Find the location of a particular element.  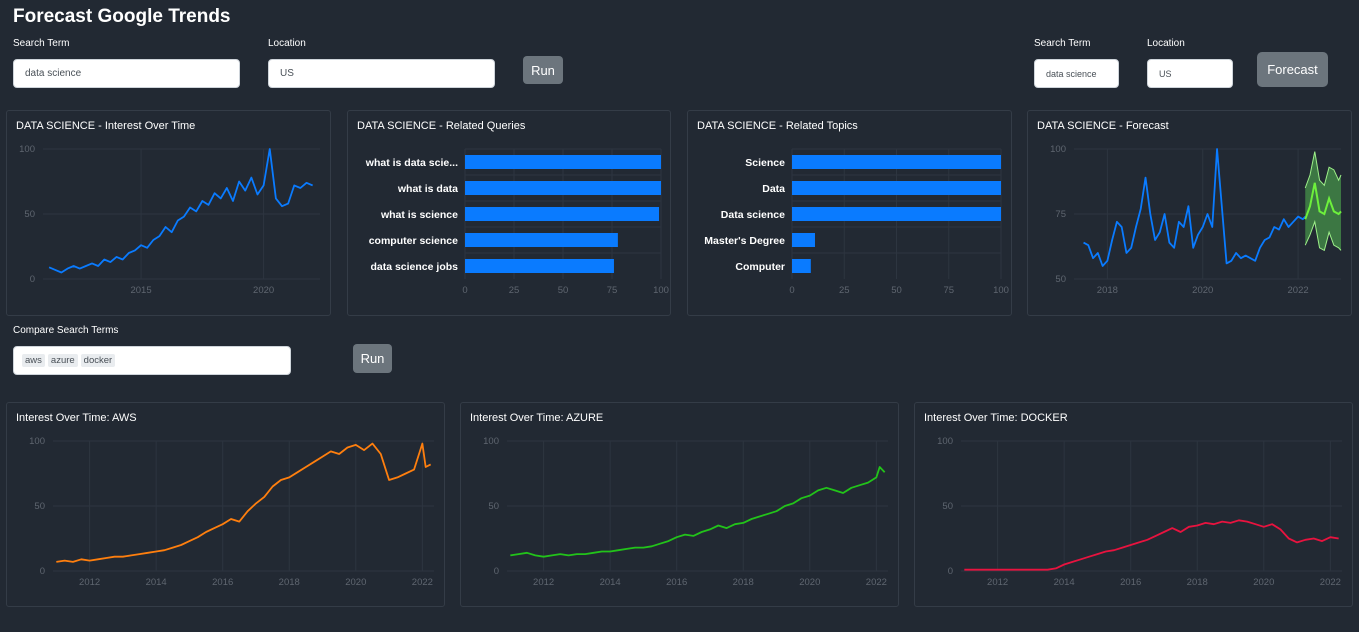

location-label: Location is located at coordinates (287, 43).